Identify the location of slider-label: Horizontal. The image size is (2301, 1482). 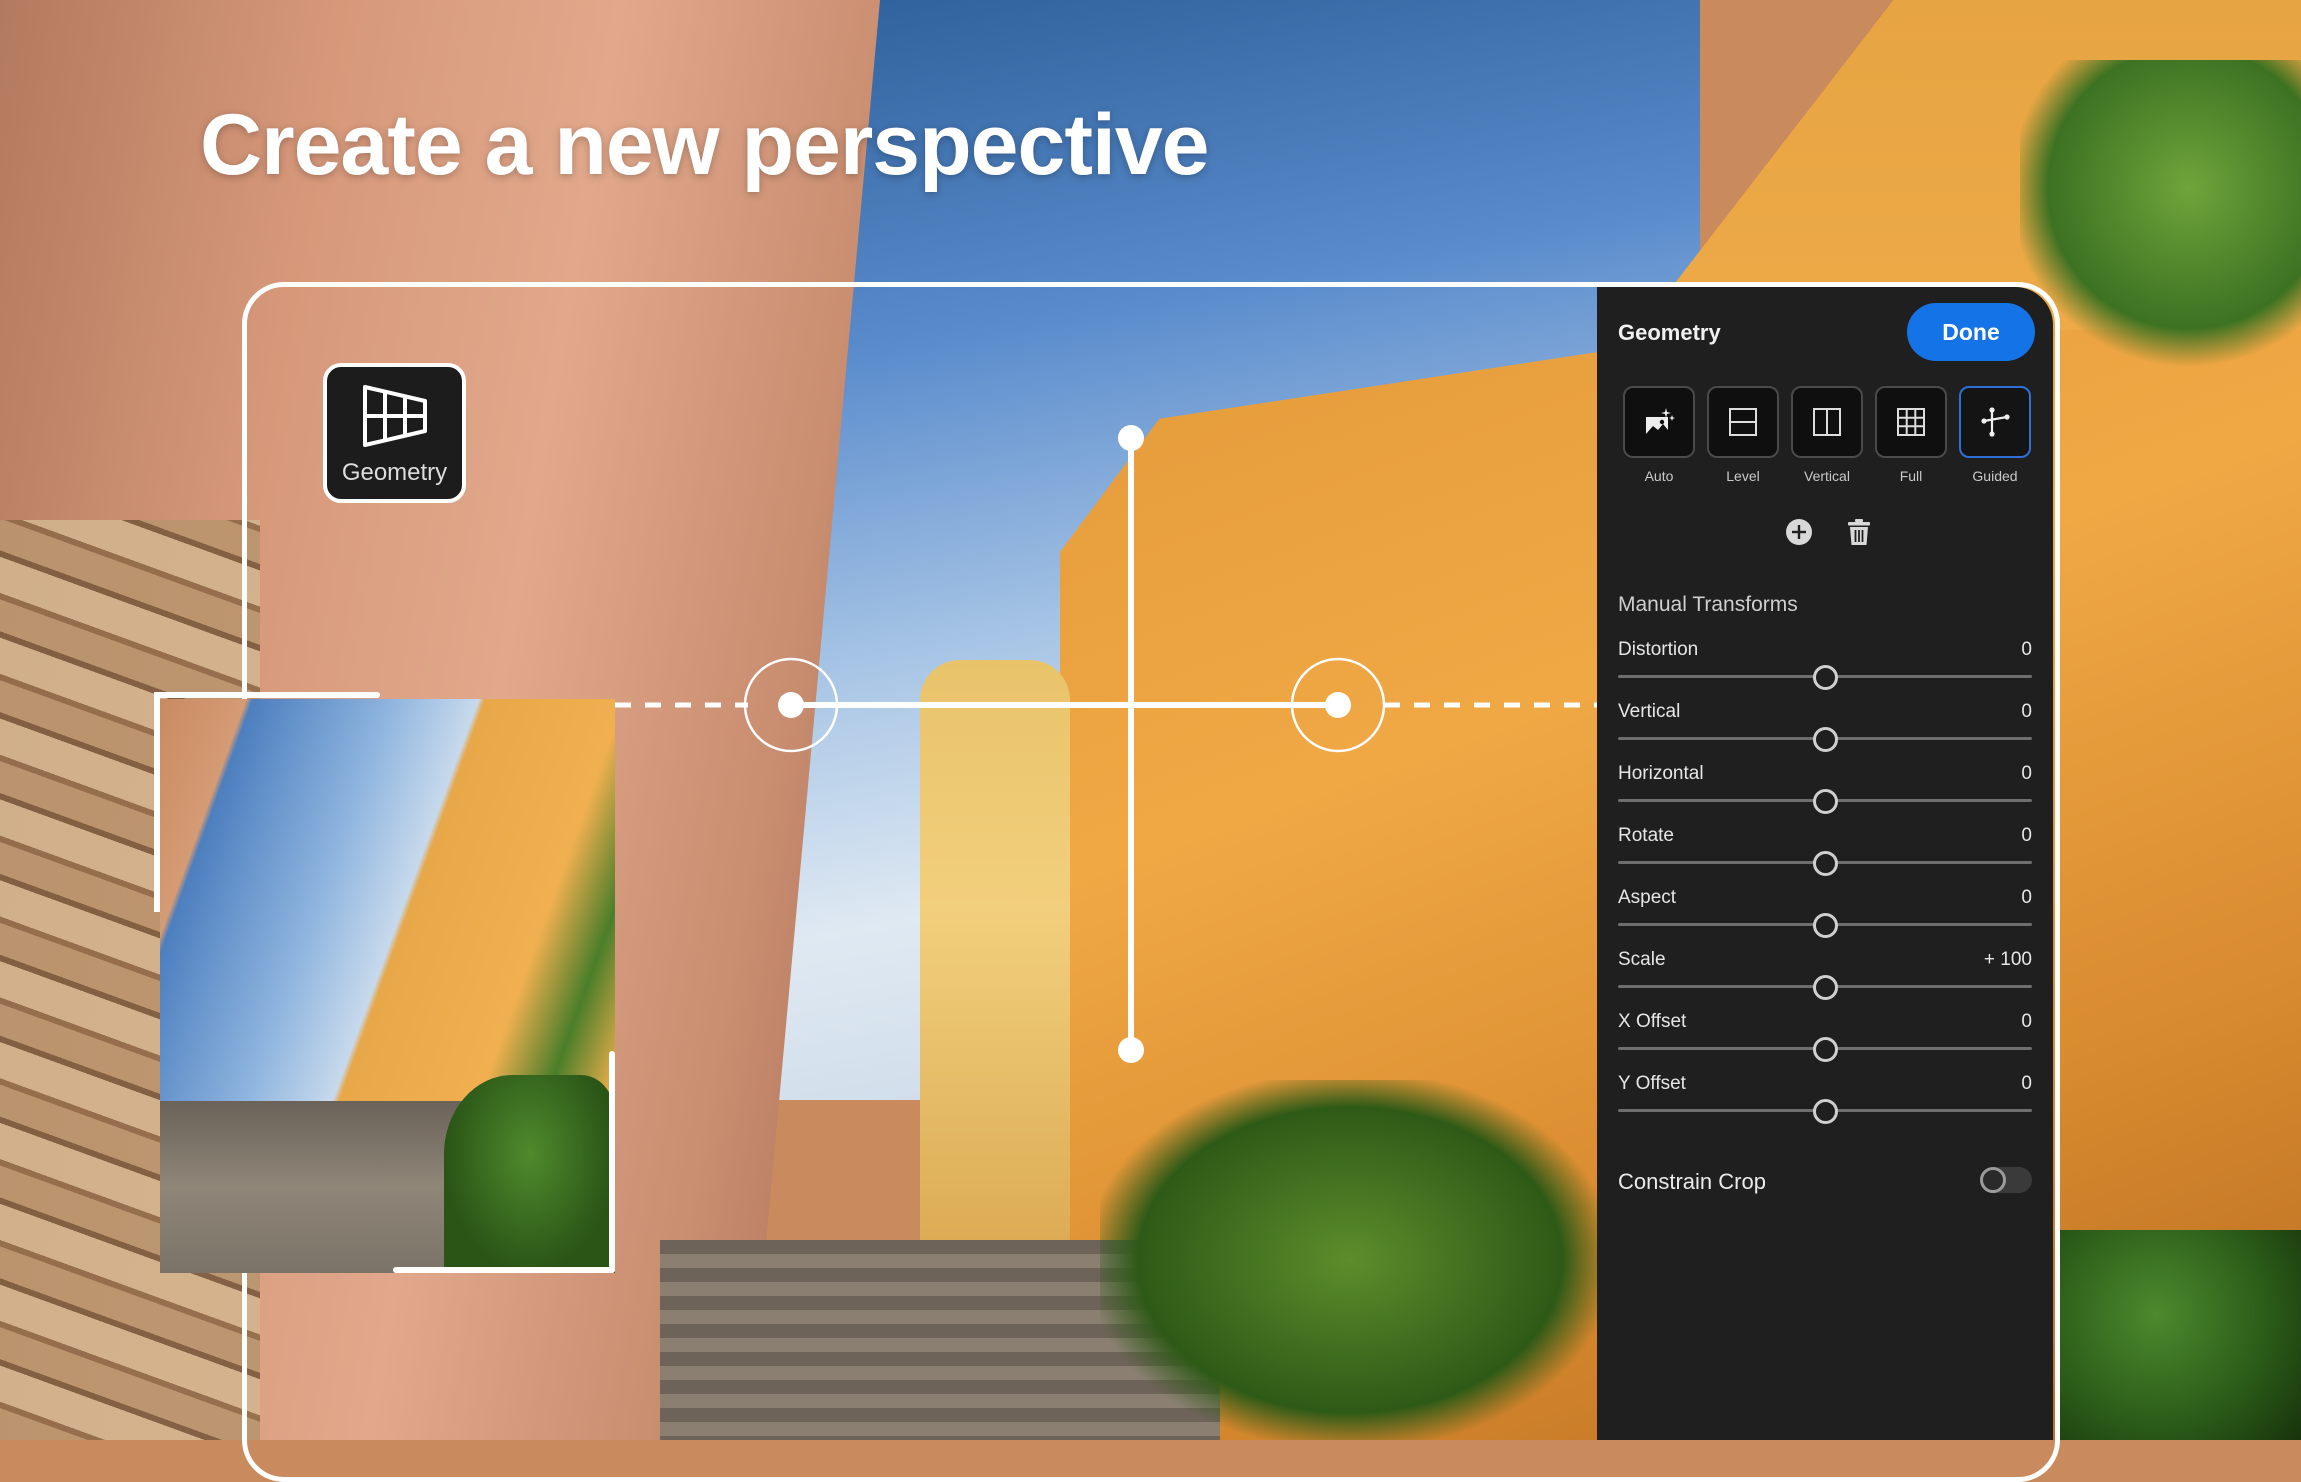
(1661, 773).